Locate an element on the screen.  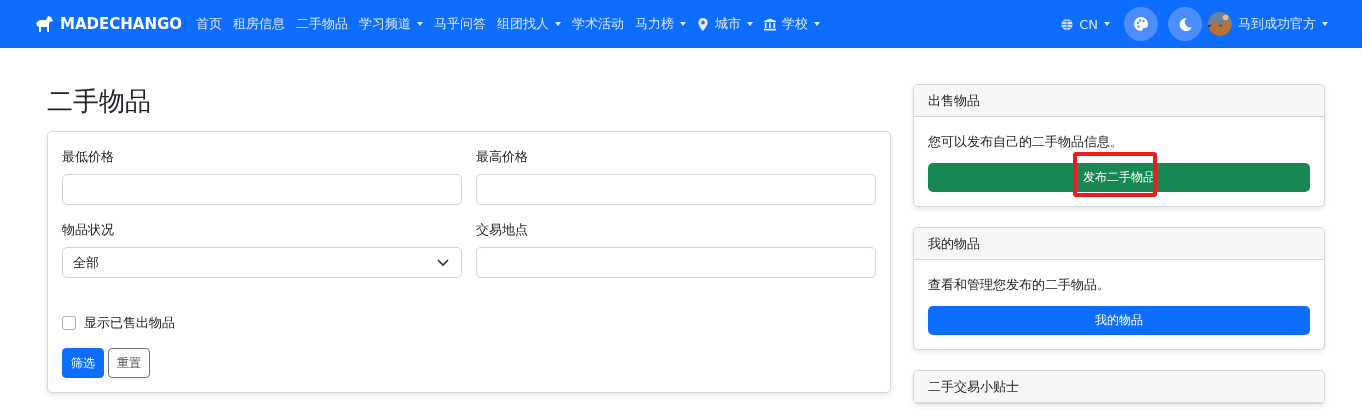
horse-icon is located at coordinates (44, 24).